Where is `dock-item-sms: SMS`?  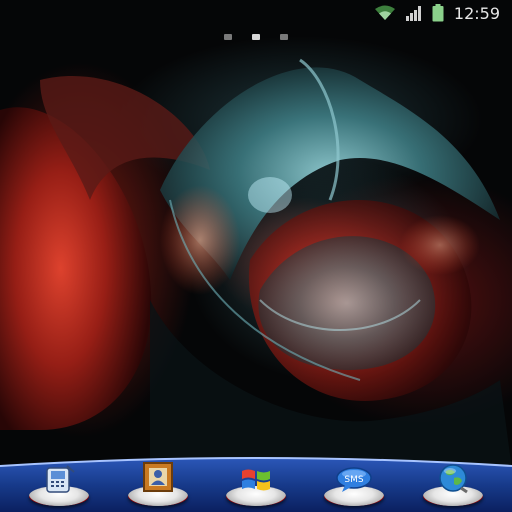 dock-item-sms: SMS is located at coordinates (354, 483).